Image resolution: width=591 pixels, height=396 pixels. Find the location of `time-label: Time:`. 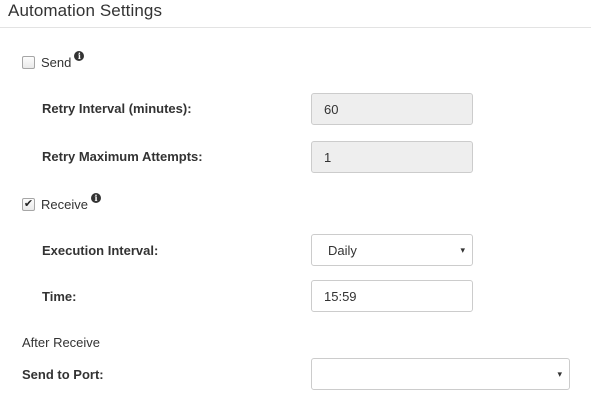

time-label: Time: is located at coordinates (59, 296).